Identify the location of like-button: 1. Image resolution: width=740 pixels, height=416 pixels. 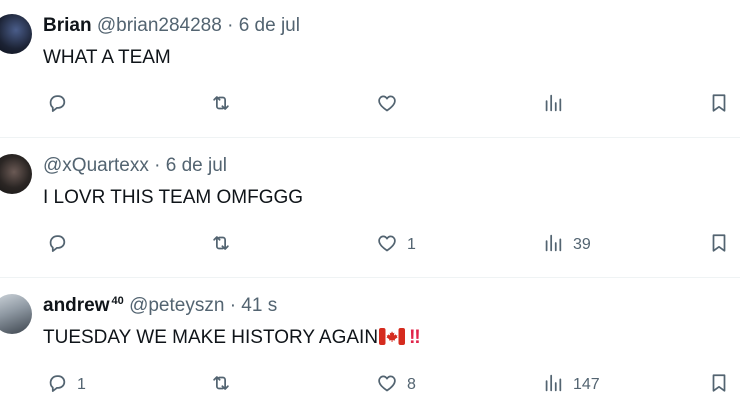
(396, 245).